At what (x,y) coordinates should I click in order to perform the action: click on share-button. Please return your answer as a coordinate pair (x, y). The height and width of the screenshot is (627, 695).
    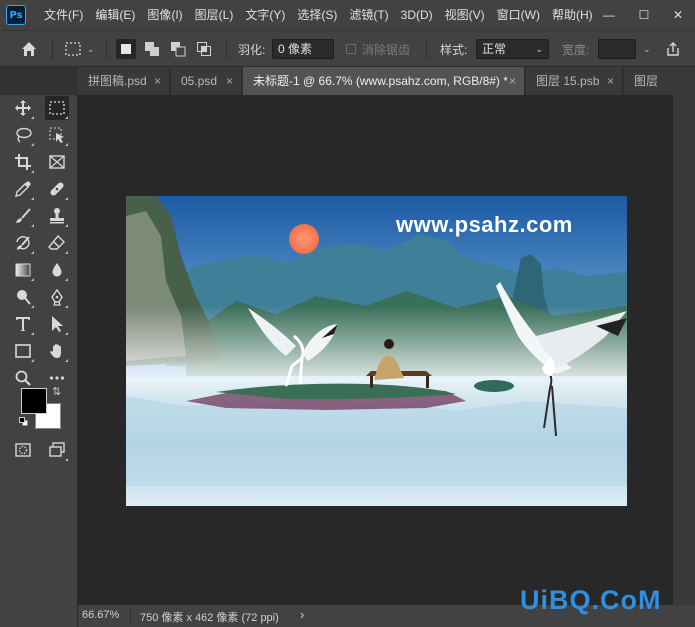
    Looking at the image, I should click on (673, 49).